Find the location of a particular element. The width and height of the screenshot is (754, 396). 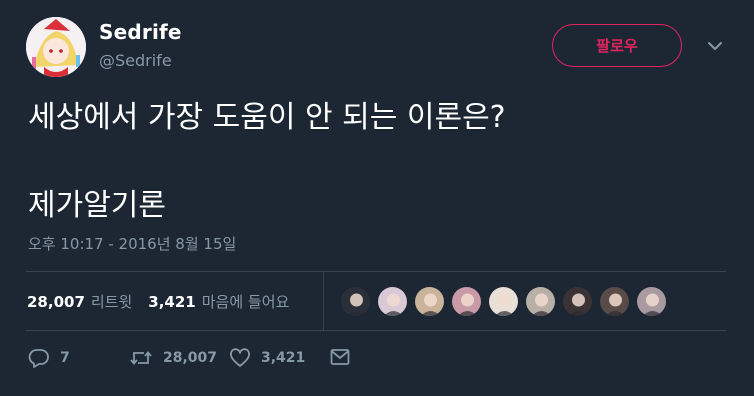

envelope-icon is located at coordinates (340, 357).